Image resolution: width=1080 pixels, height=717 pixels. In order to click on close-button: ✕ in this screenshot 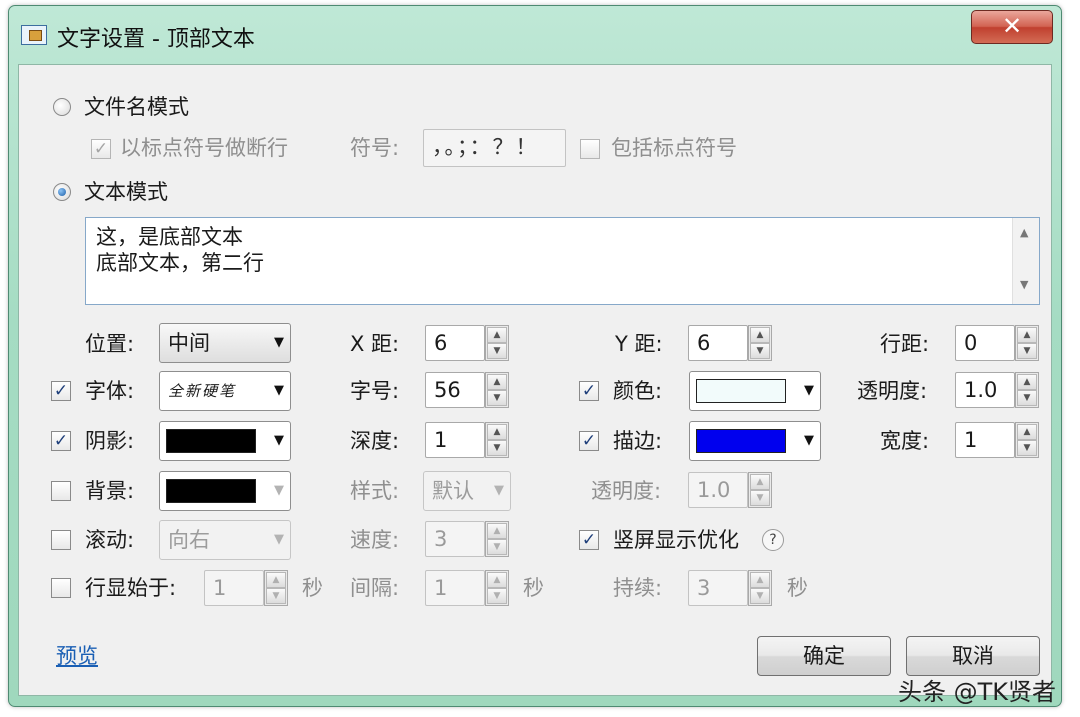, I will do `click(1012, 27)`.